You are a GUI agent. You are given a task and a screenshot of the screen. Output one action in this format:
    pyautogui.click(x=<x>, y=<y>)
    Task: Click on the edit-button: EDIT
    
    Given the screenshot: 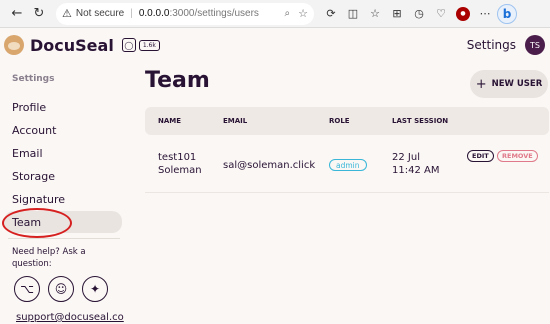 What is the action you would take?
    pyautogui.click(x=480, y=156)
    